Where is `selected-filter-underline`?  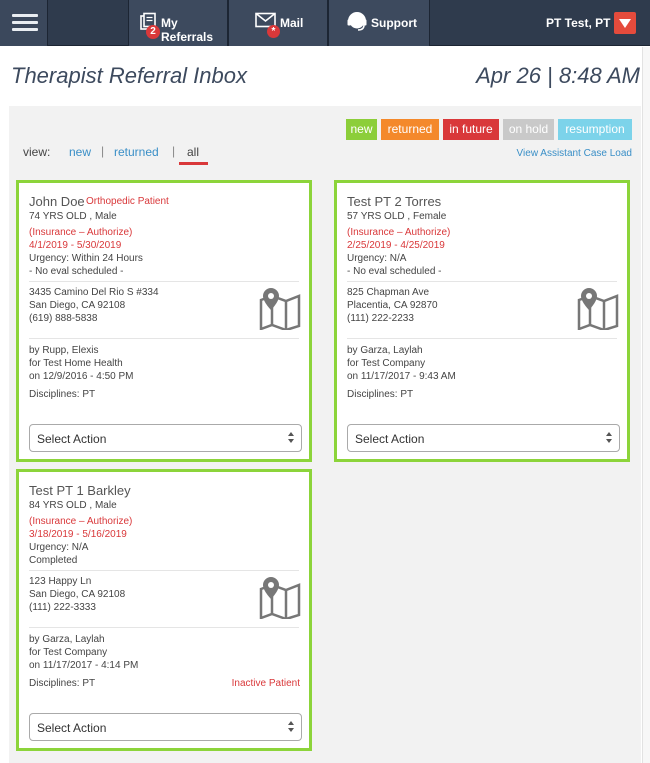 selected-filter-underline is located at coordinates (193, 163).